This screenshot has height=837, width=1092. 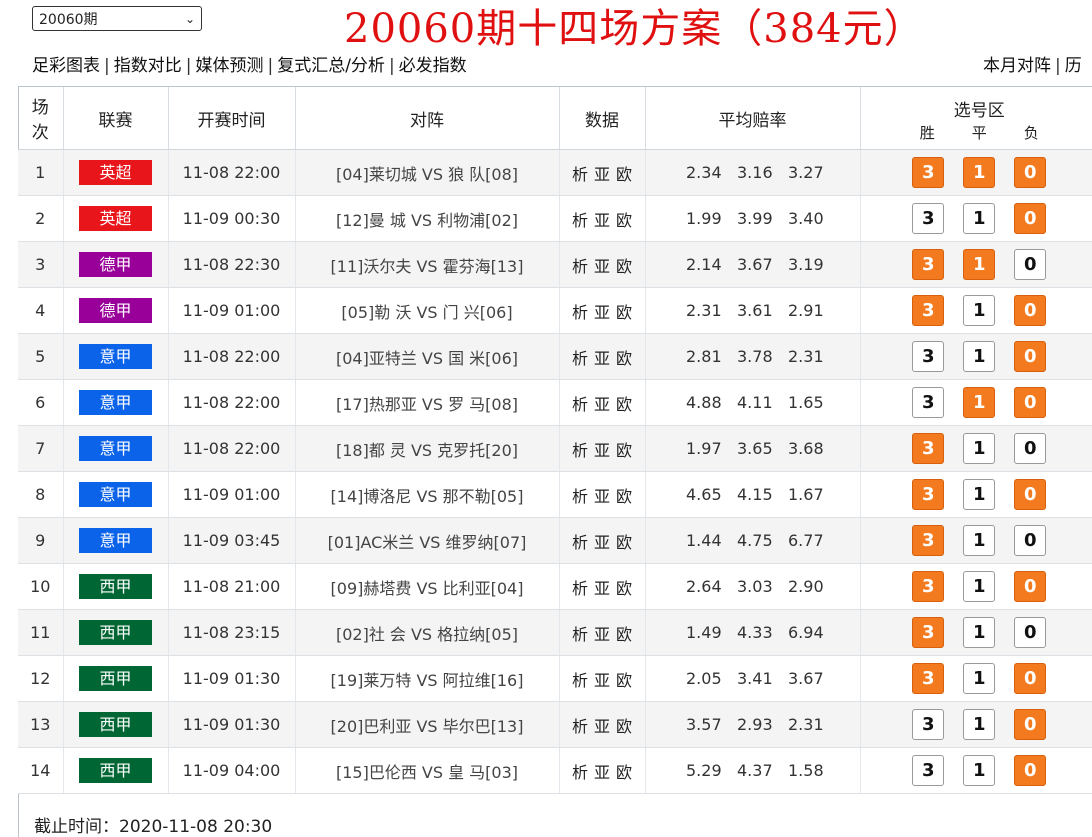 What do you see at coordinates (229, 66) in the screenshot?
I see `nav-link-media-forecast: 媒体预测` at bounding box center [229, 66].